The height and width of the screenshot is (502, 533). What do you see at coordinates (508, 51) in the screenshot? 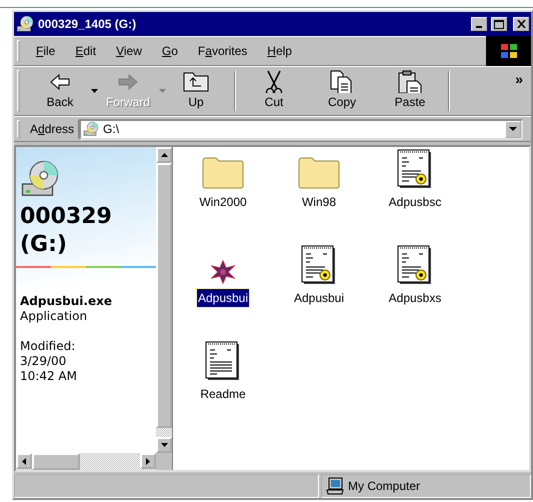
I see `windows-logo-icon` at bounding box center [508, 51].